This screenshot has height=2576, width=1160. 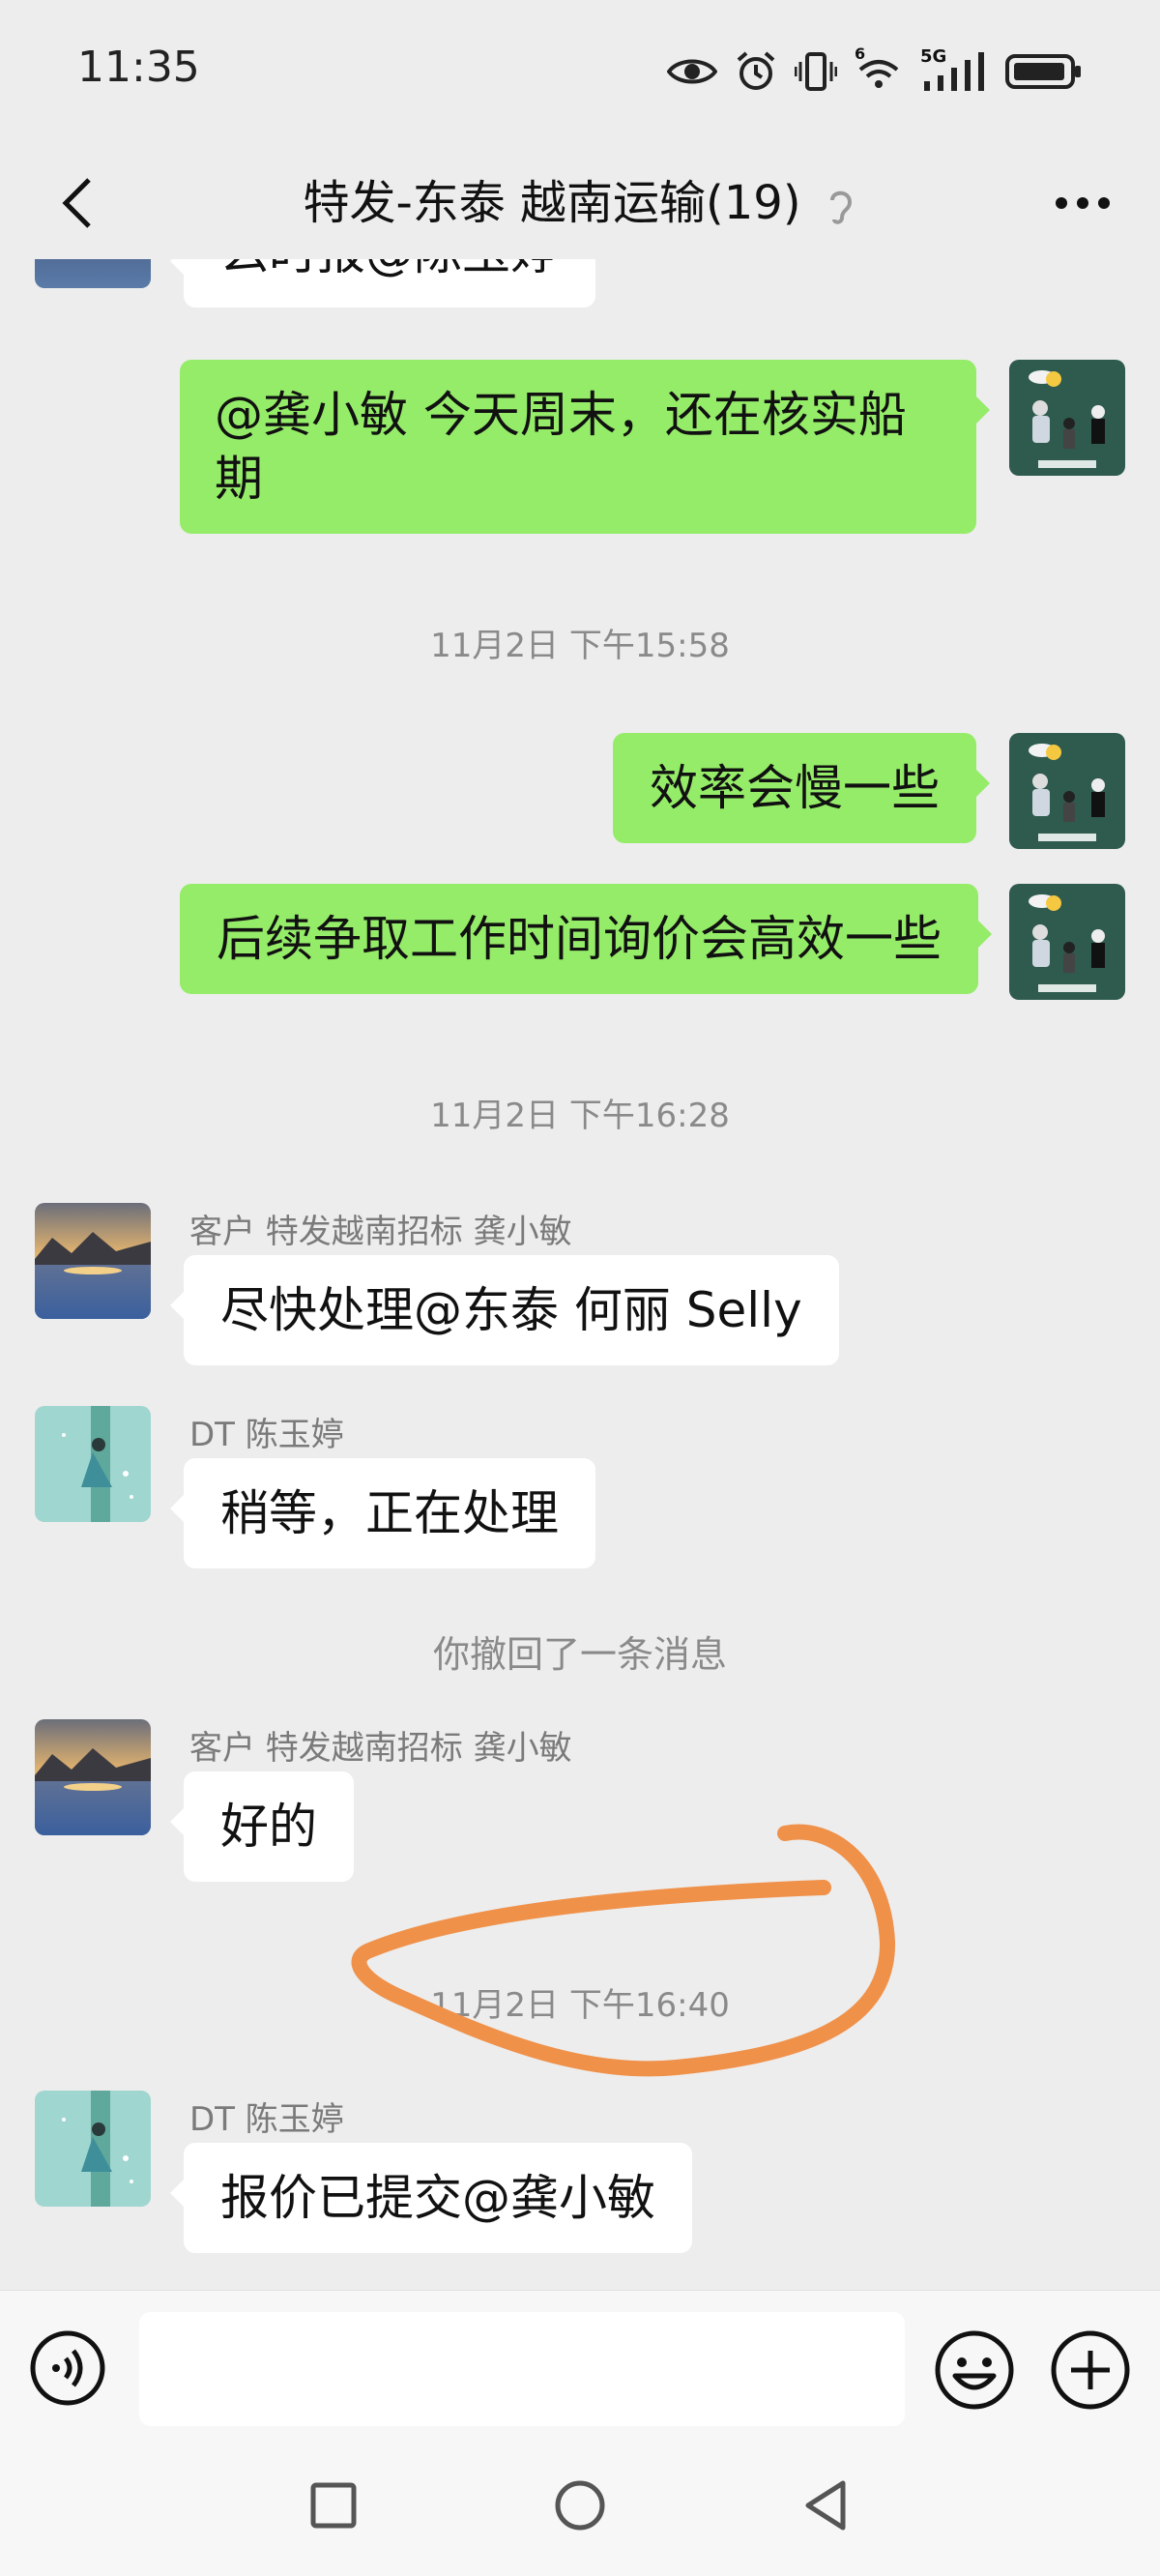 I want to click on chat-header: 特发-东泰 越南运输(19), so click(x=580, y=202).